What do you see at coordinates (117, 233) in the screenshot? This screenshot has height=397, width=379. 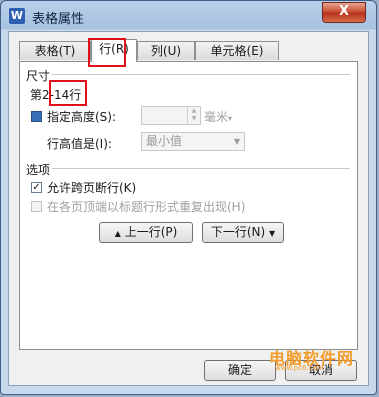 I see `arrow-up-icon: ▲` at bounding box center [117, 233].